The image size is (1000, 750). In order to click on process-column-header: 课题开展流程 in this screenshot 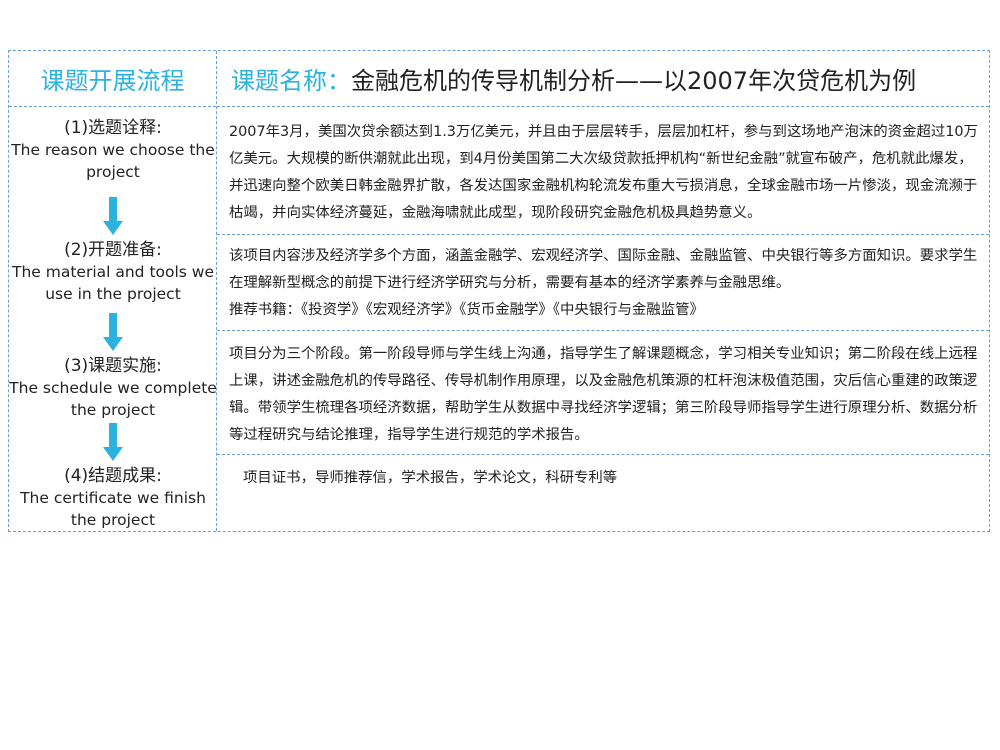, I will do `click(112, 79)`.